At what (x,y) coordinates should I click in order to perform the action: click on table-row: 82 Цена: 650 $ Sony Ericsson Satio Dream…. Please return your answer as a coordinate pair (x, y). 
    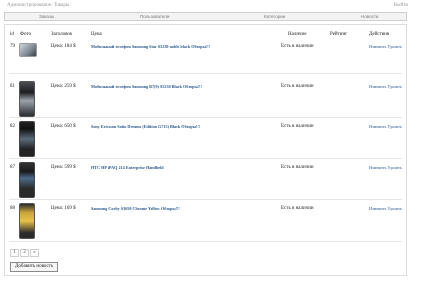
    Looking at the image, I should click on (205, 140).